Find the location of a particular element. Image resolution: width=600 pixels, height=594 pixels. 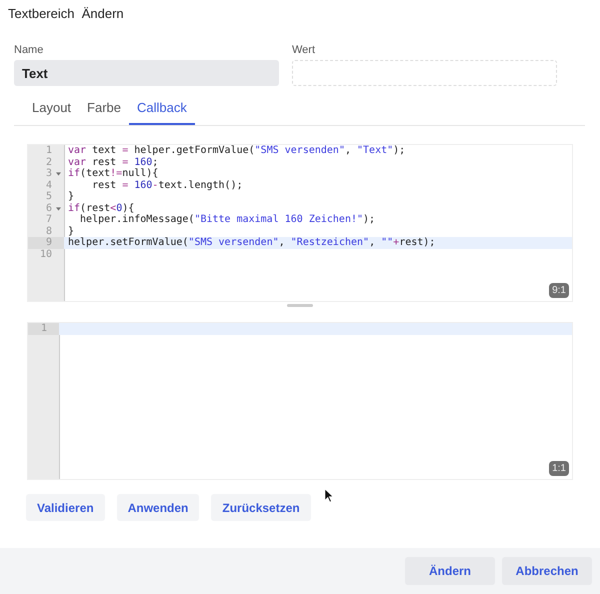

tab: Farbe is located at coordinates (104, 109).